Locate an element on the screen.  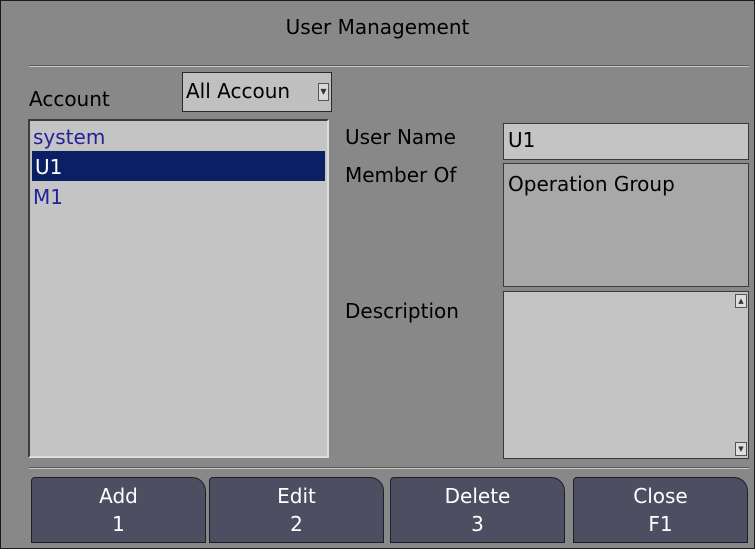
arrow-up-icon: ▲ is located at coordinates (741, 301).